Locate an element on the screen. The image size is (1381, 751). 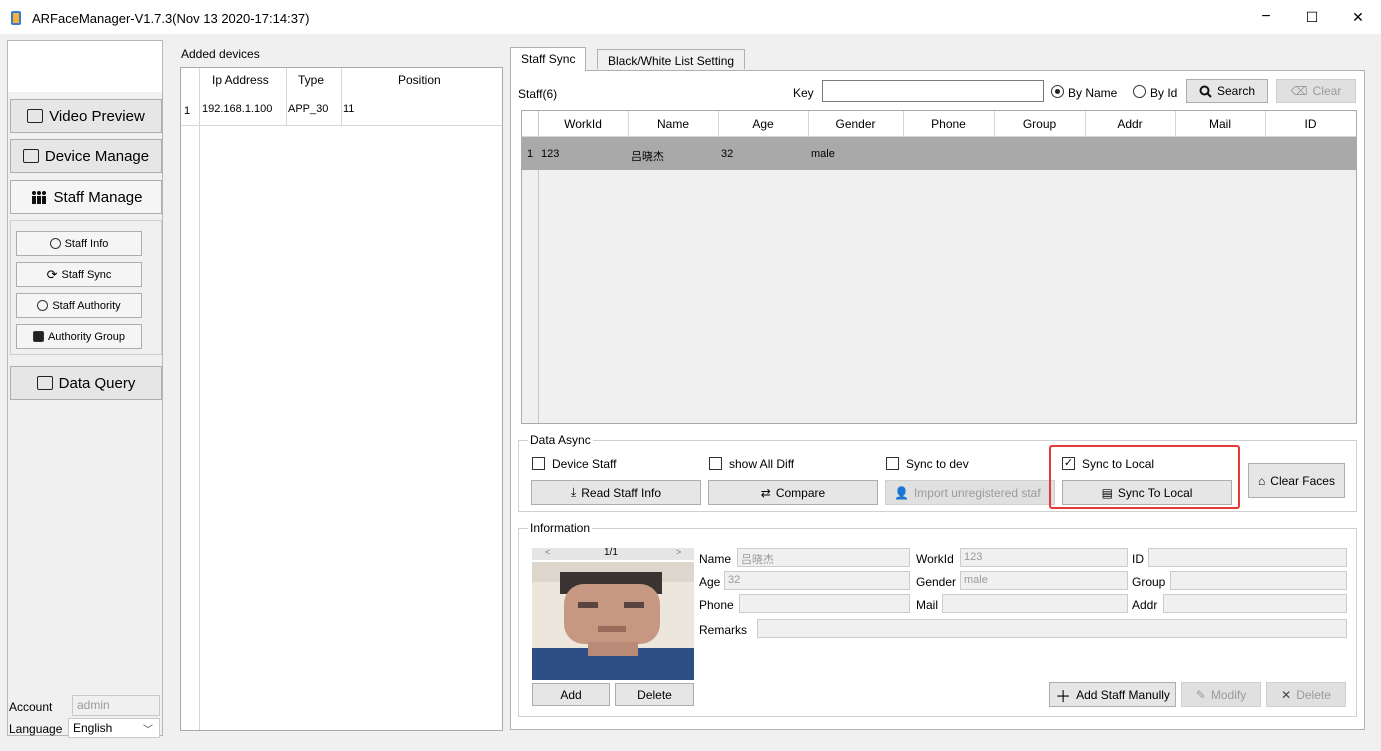
column-header-group: Group is located at coordinates (1039, 124).